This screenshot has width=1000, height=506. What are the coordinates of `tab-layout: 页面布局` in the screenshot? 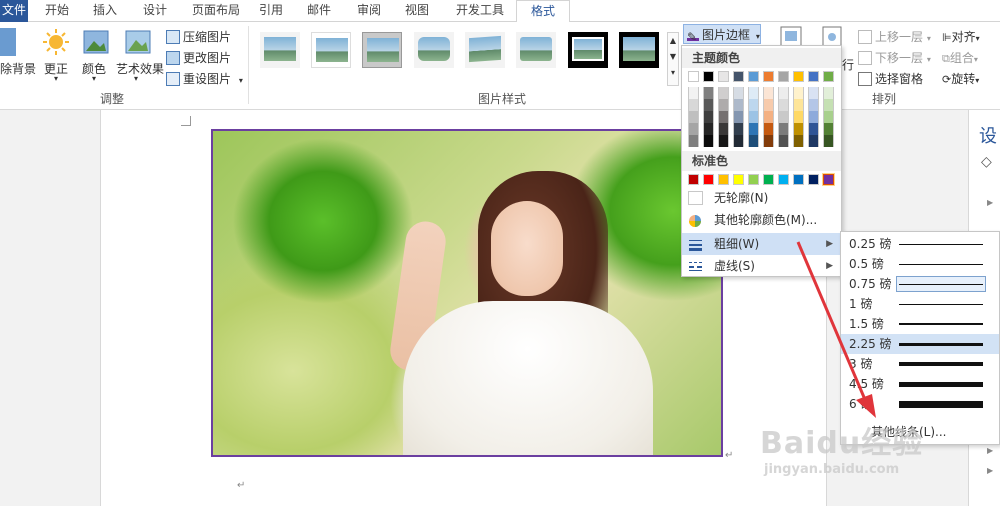 It's located at (216, 11).